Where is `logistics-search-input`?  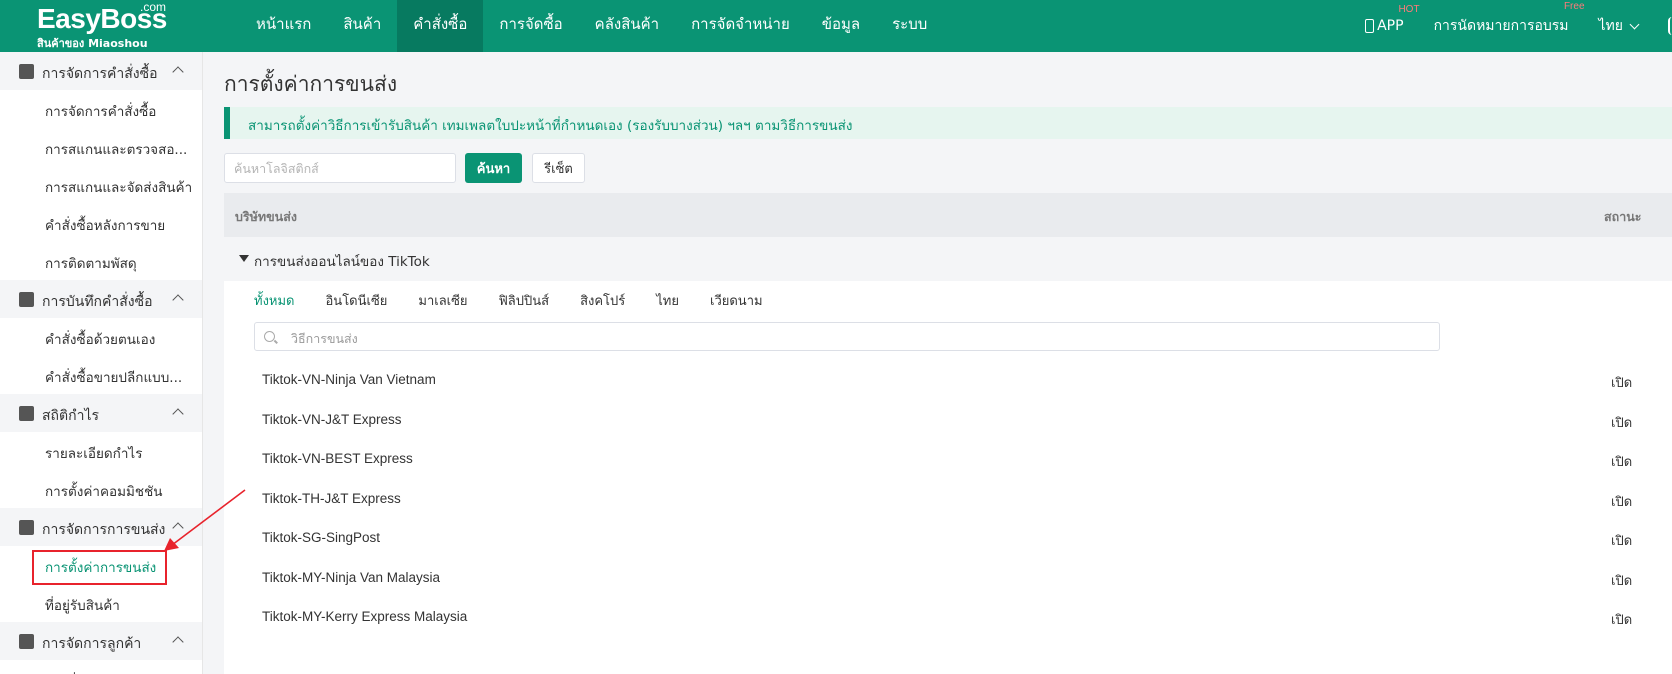 logistics-search-input is located at coordinates (340, 168).